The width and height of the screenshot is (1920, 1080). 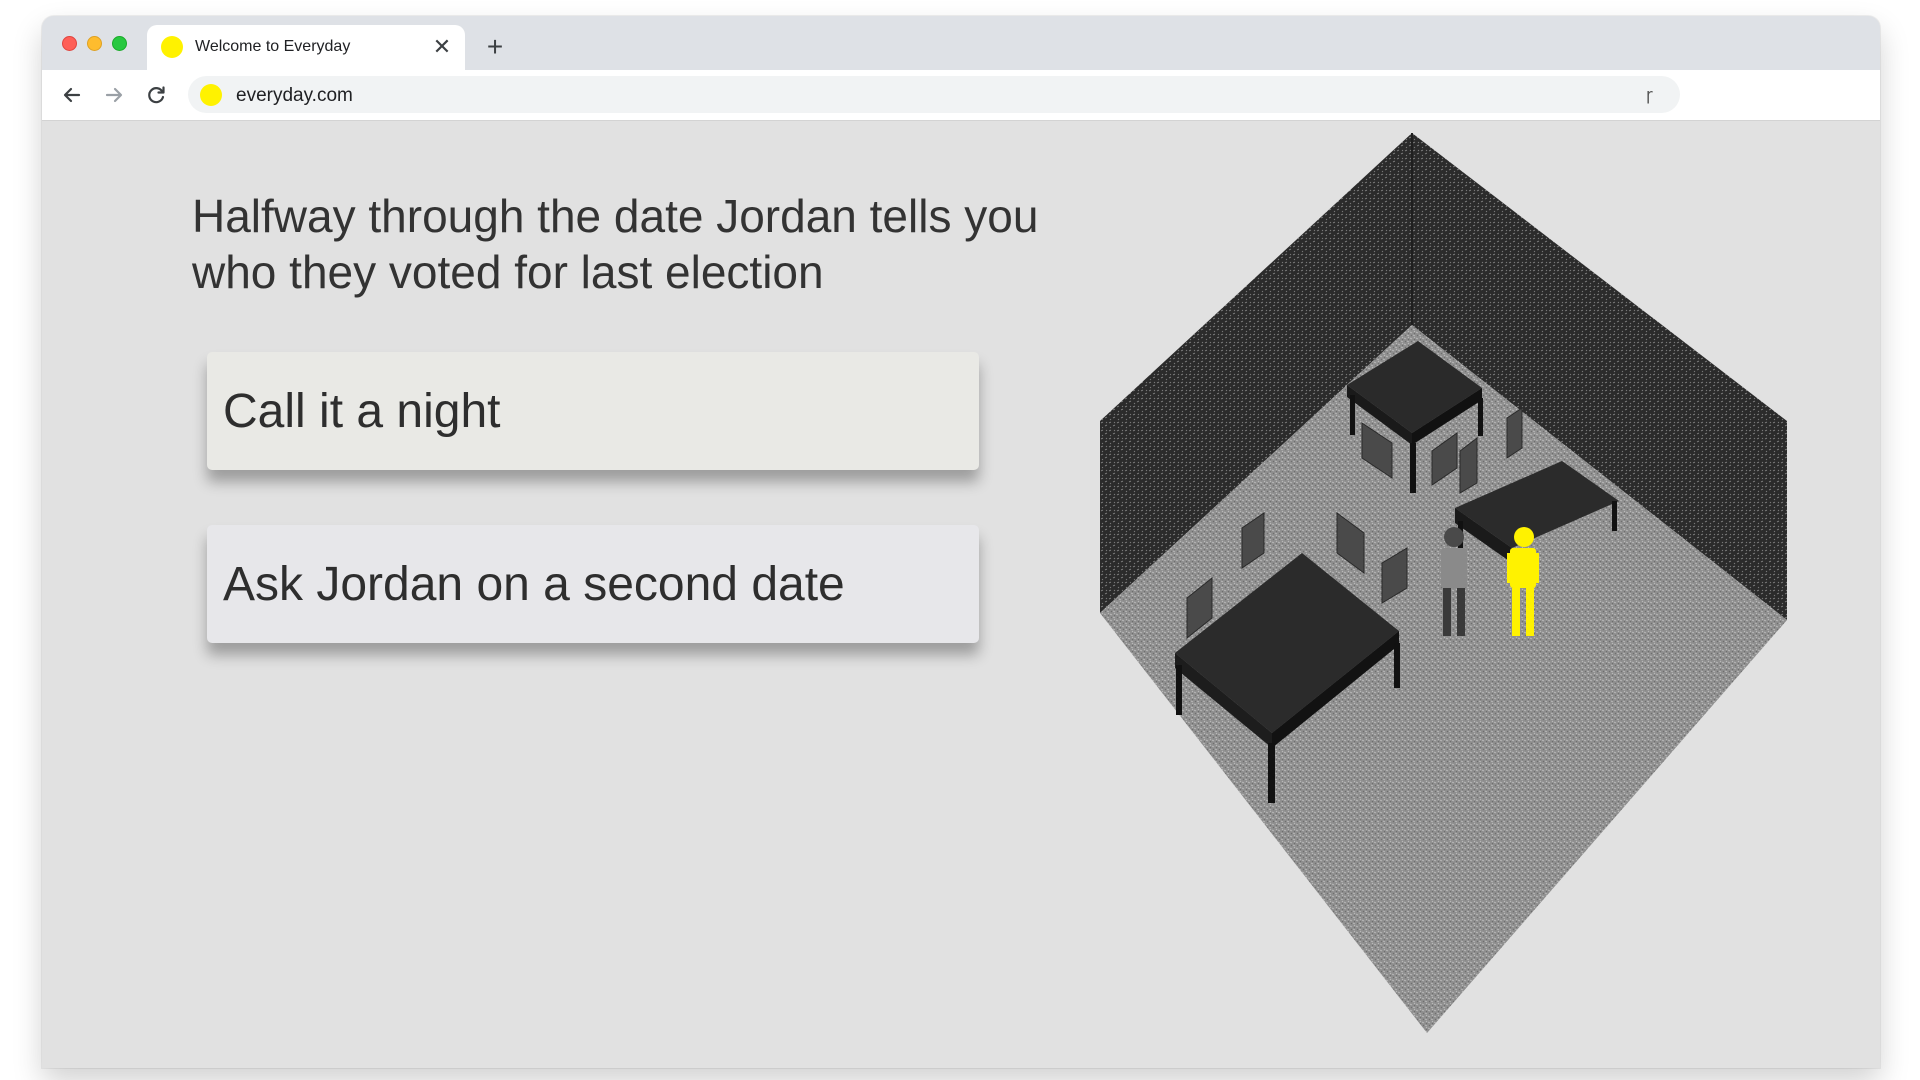 What do you see at coordinates (934, 94) in the screenshot?
I see `address-bar: everyday.com ɼ` at bounding box center [934, 94].